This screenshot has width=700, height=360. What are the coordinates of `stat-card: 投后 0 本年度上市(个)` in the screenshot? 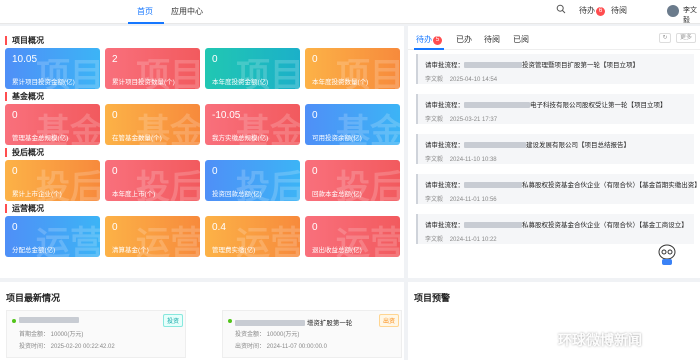 It's located at (152, 180).